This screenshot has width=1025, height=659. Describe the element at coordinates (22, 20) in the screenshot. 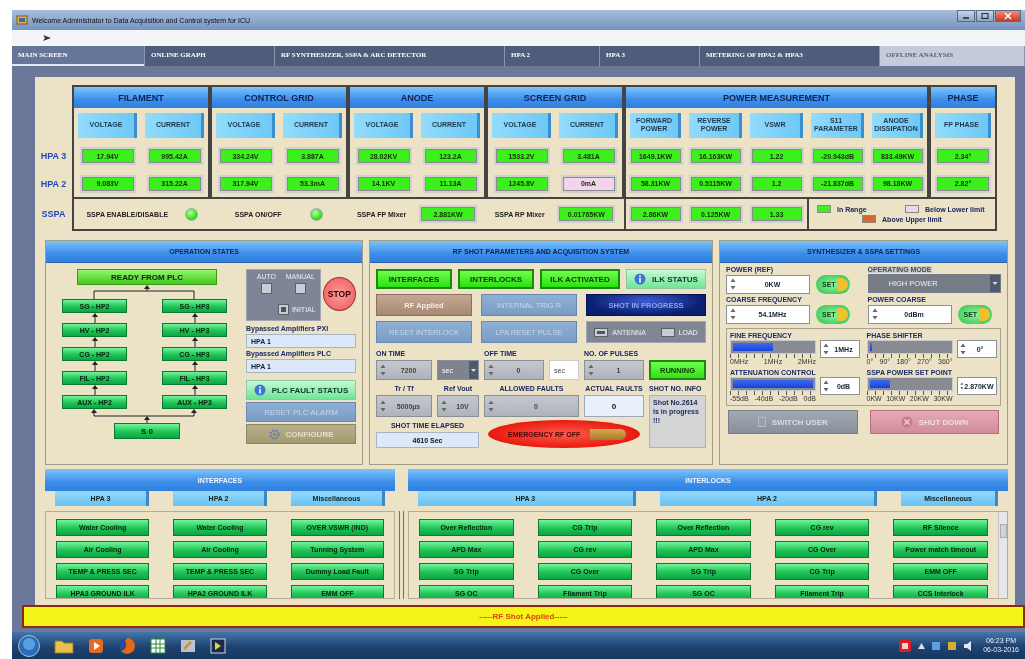

I see `window-icon` at that location.